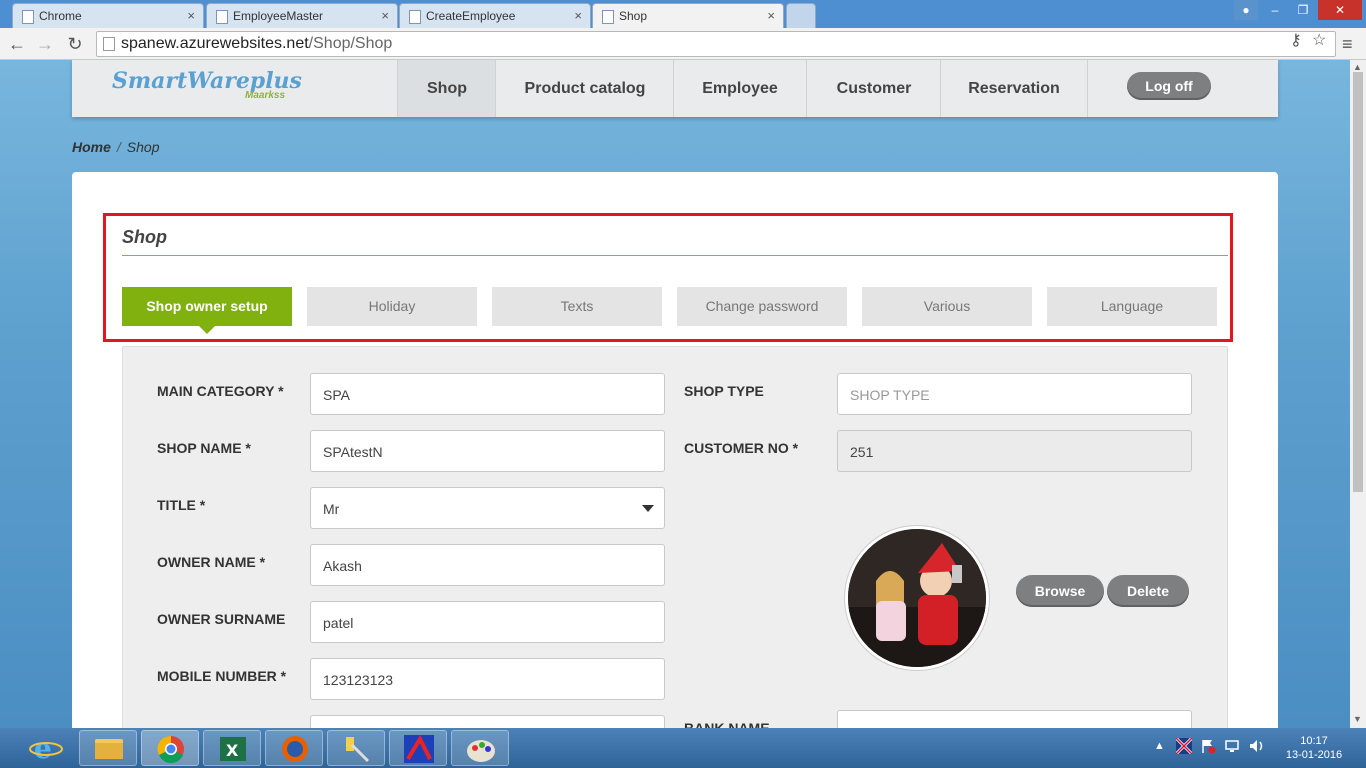 The width and height of the screenshot is (1366, 768). I want to click on url-path: /Shop/Shop, so click(350, 43).